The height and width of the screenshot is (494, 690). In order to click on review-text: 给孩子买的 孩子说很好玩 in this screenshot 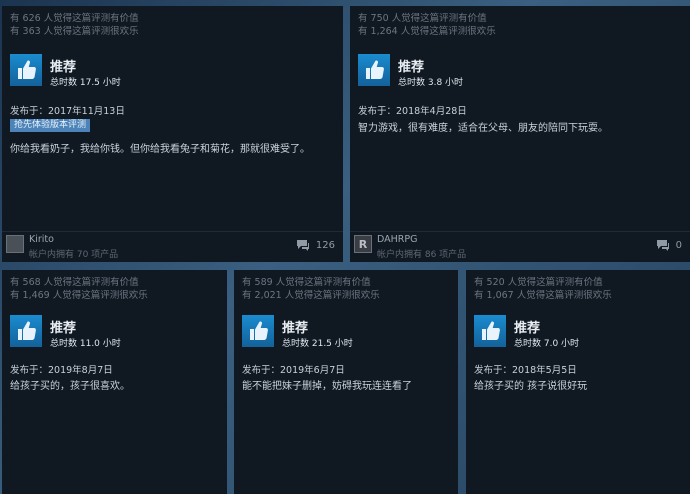, I will do `click(531, 386)`.